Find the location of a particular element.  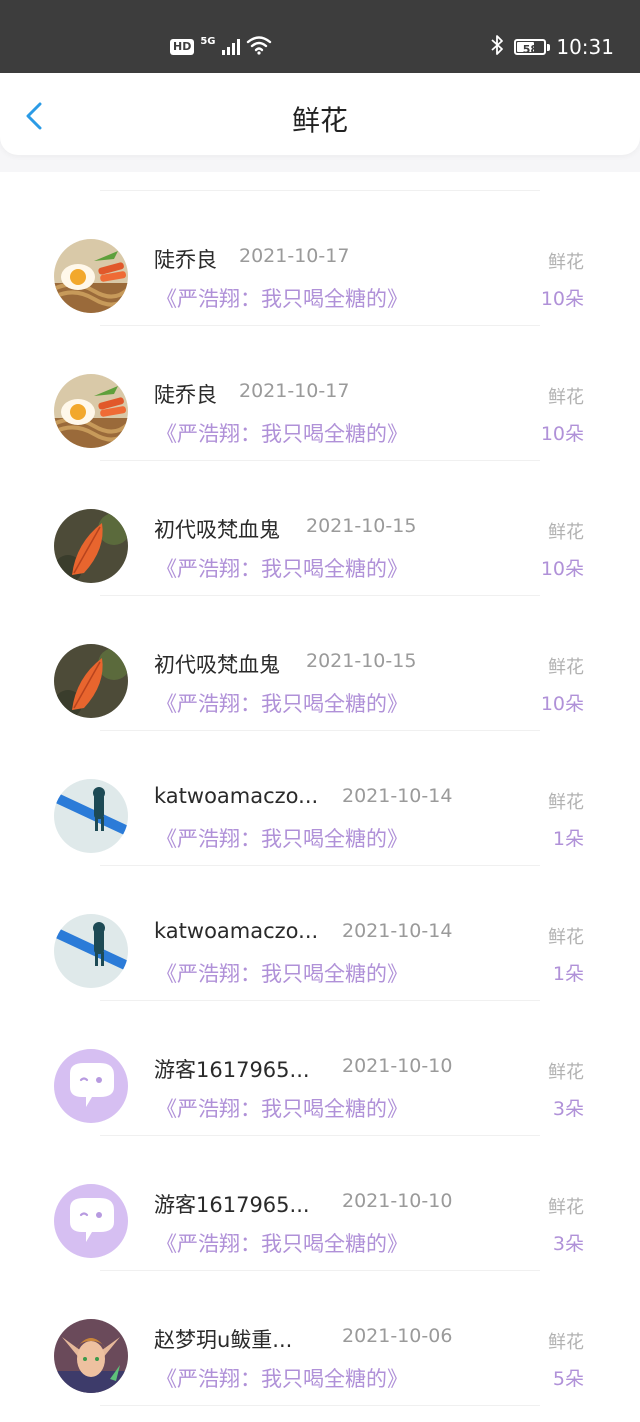

page-title: 鲜花 is located at coordinates (319, 120).